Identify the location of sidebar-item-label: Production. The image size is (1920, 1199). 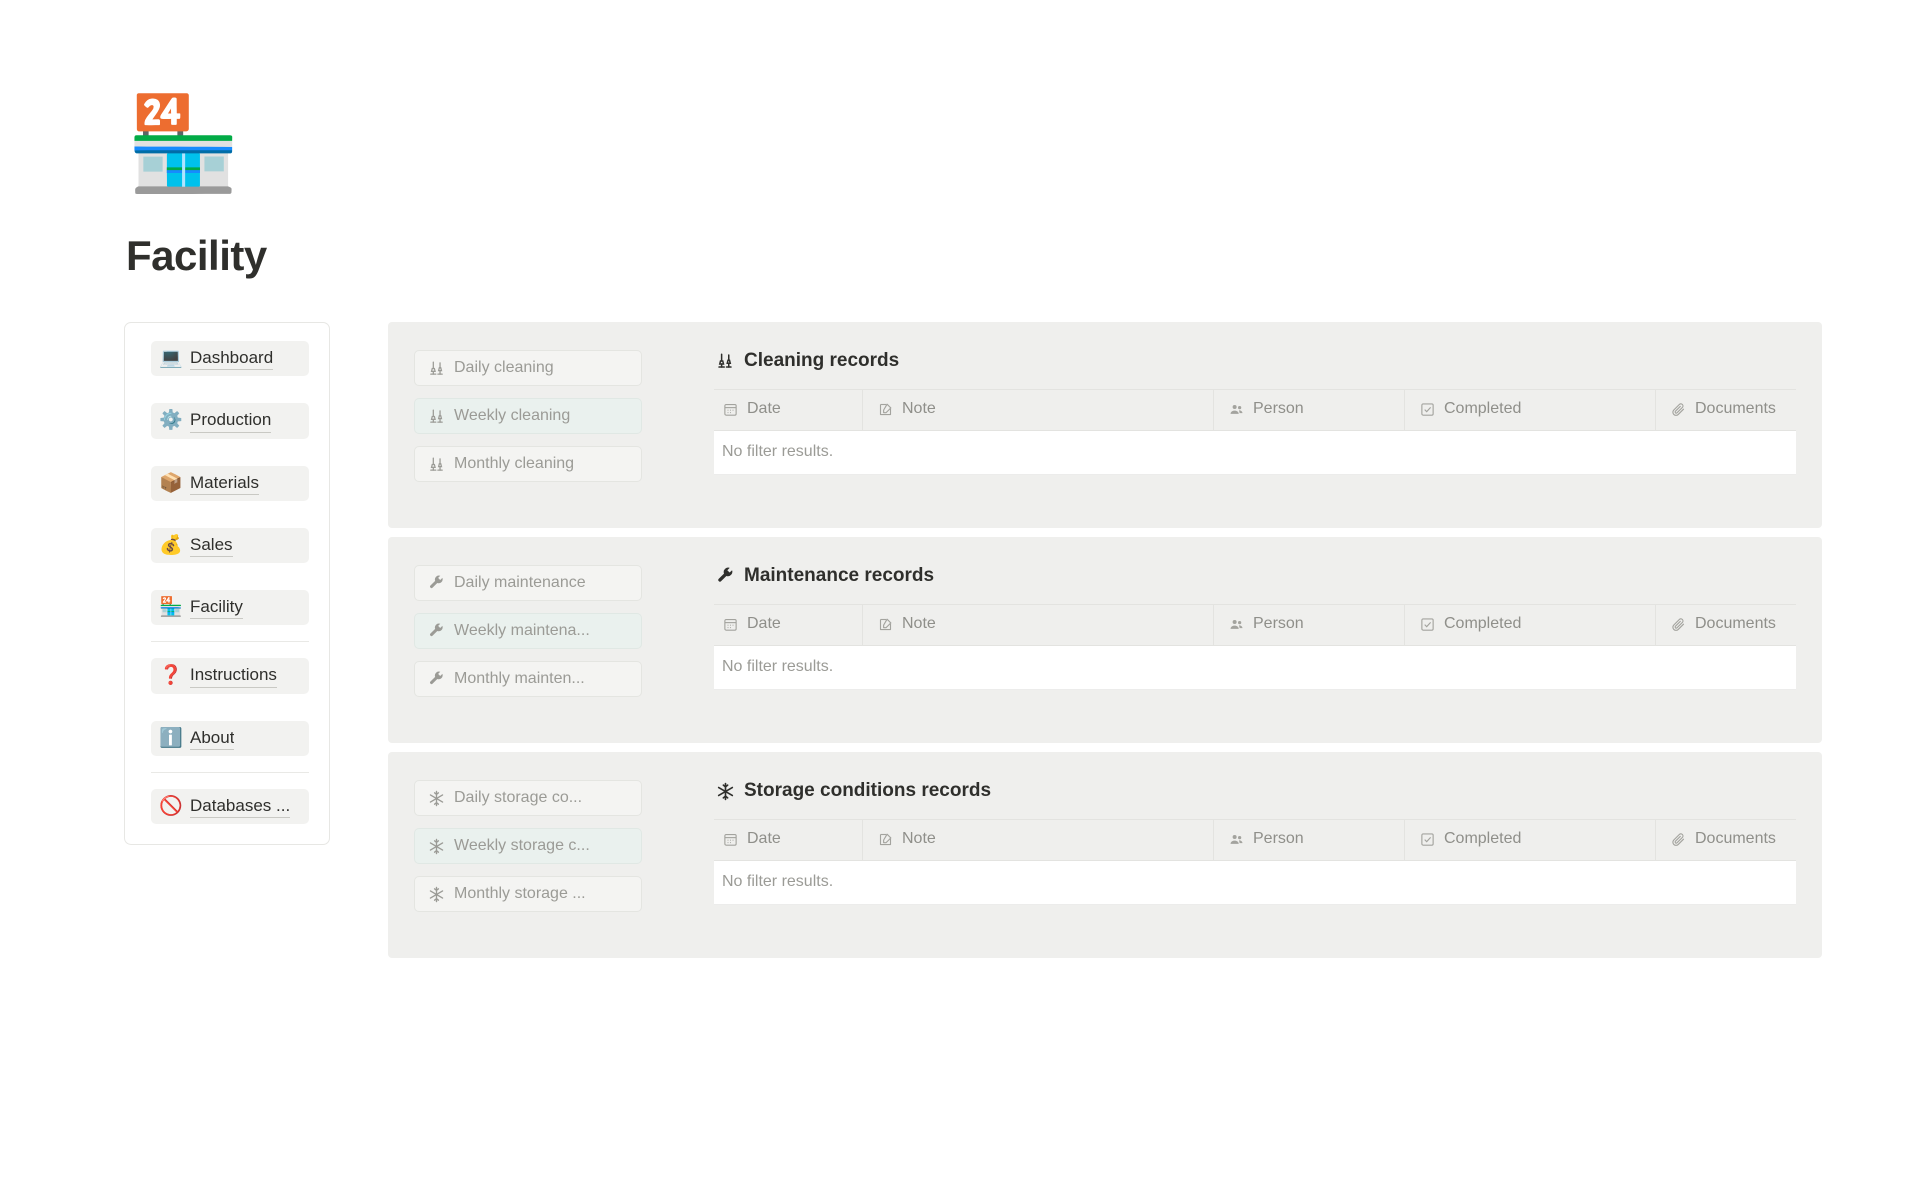
(231, 421).